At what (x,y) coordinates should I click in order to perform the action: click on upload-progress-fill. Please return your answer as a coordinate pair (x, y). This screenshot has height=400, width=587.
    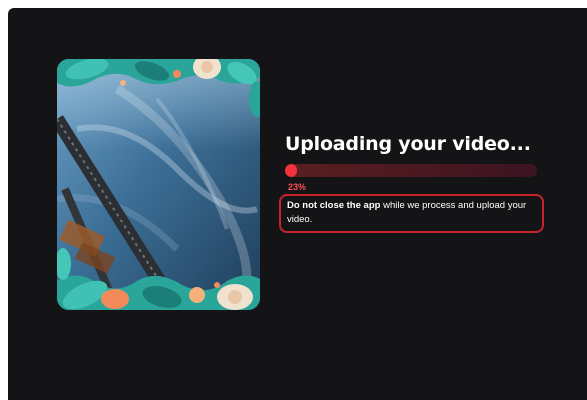
    Looking at the image, I should click on (291, 170).